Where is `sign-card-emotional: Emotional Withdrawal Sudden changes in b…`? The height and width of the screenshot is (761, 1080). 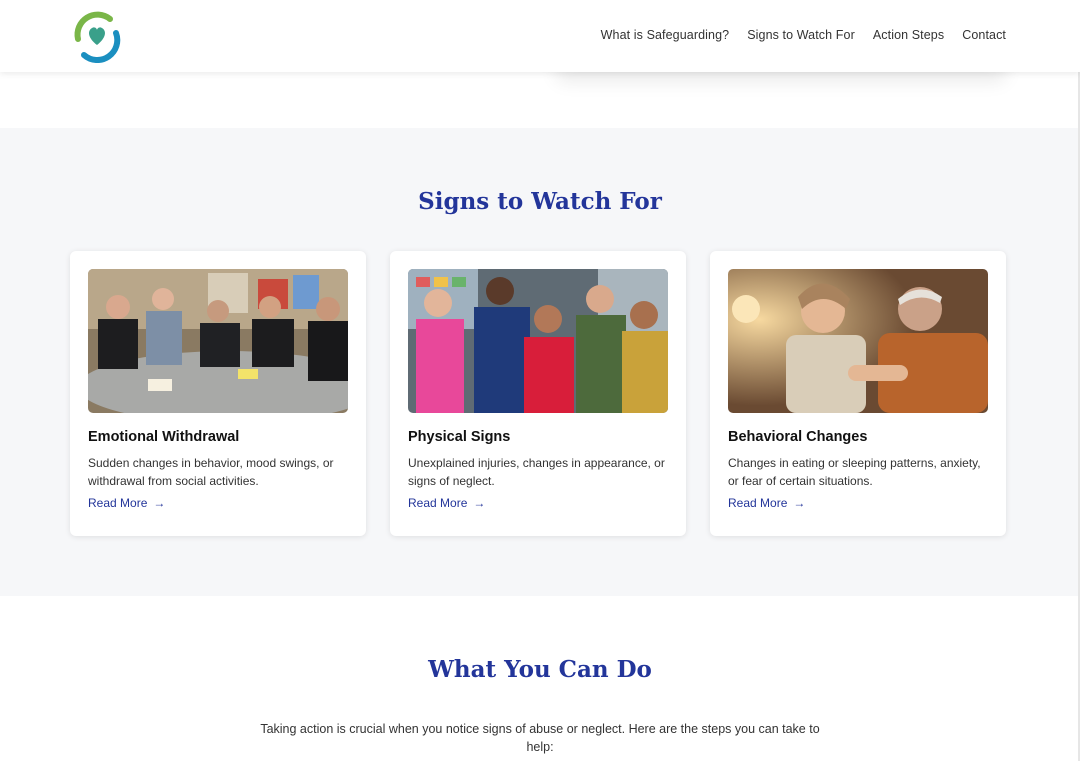
sign-card-emotional: Emotional Withdrawal Sudden changes in b… is located at coordinates (218, 393).